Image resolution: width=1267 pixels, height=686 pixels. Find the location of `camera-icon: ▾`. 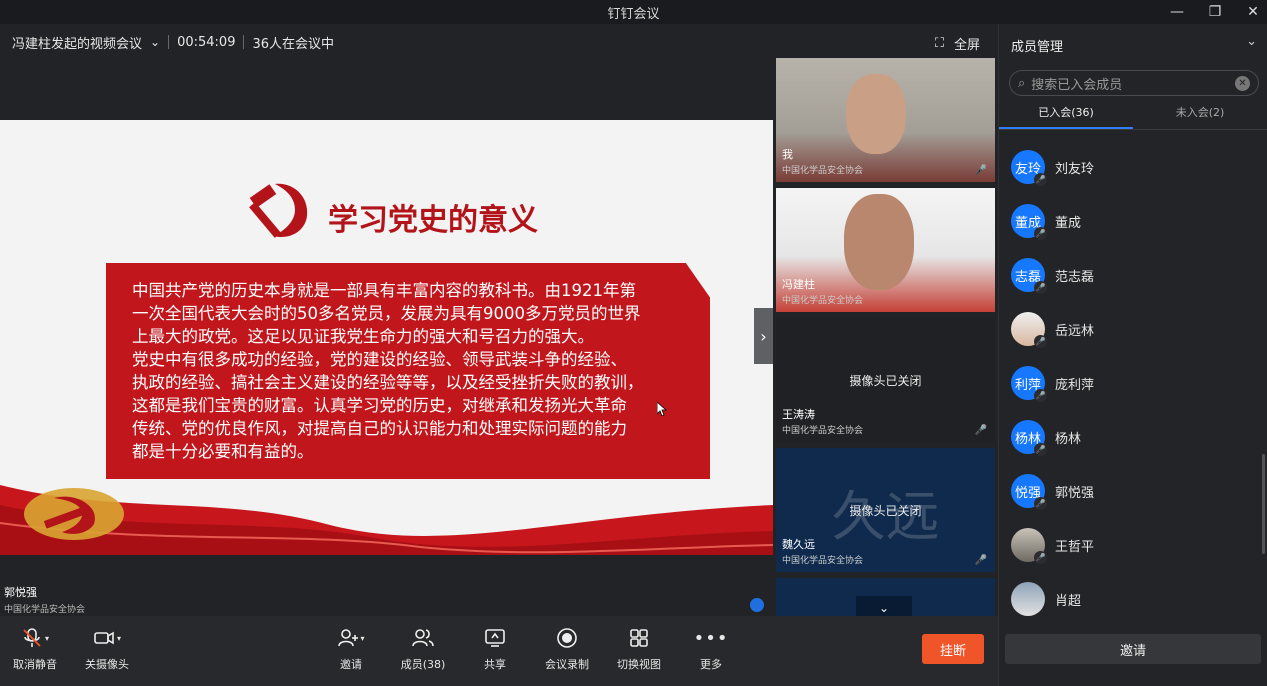

camera-icon: ▾ is located at coordinates (107, 638).